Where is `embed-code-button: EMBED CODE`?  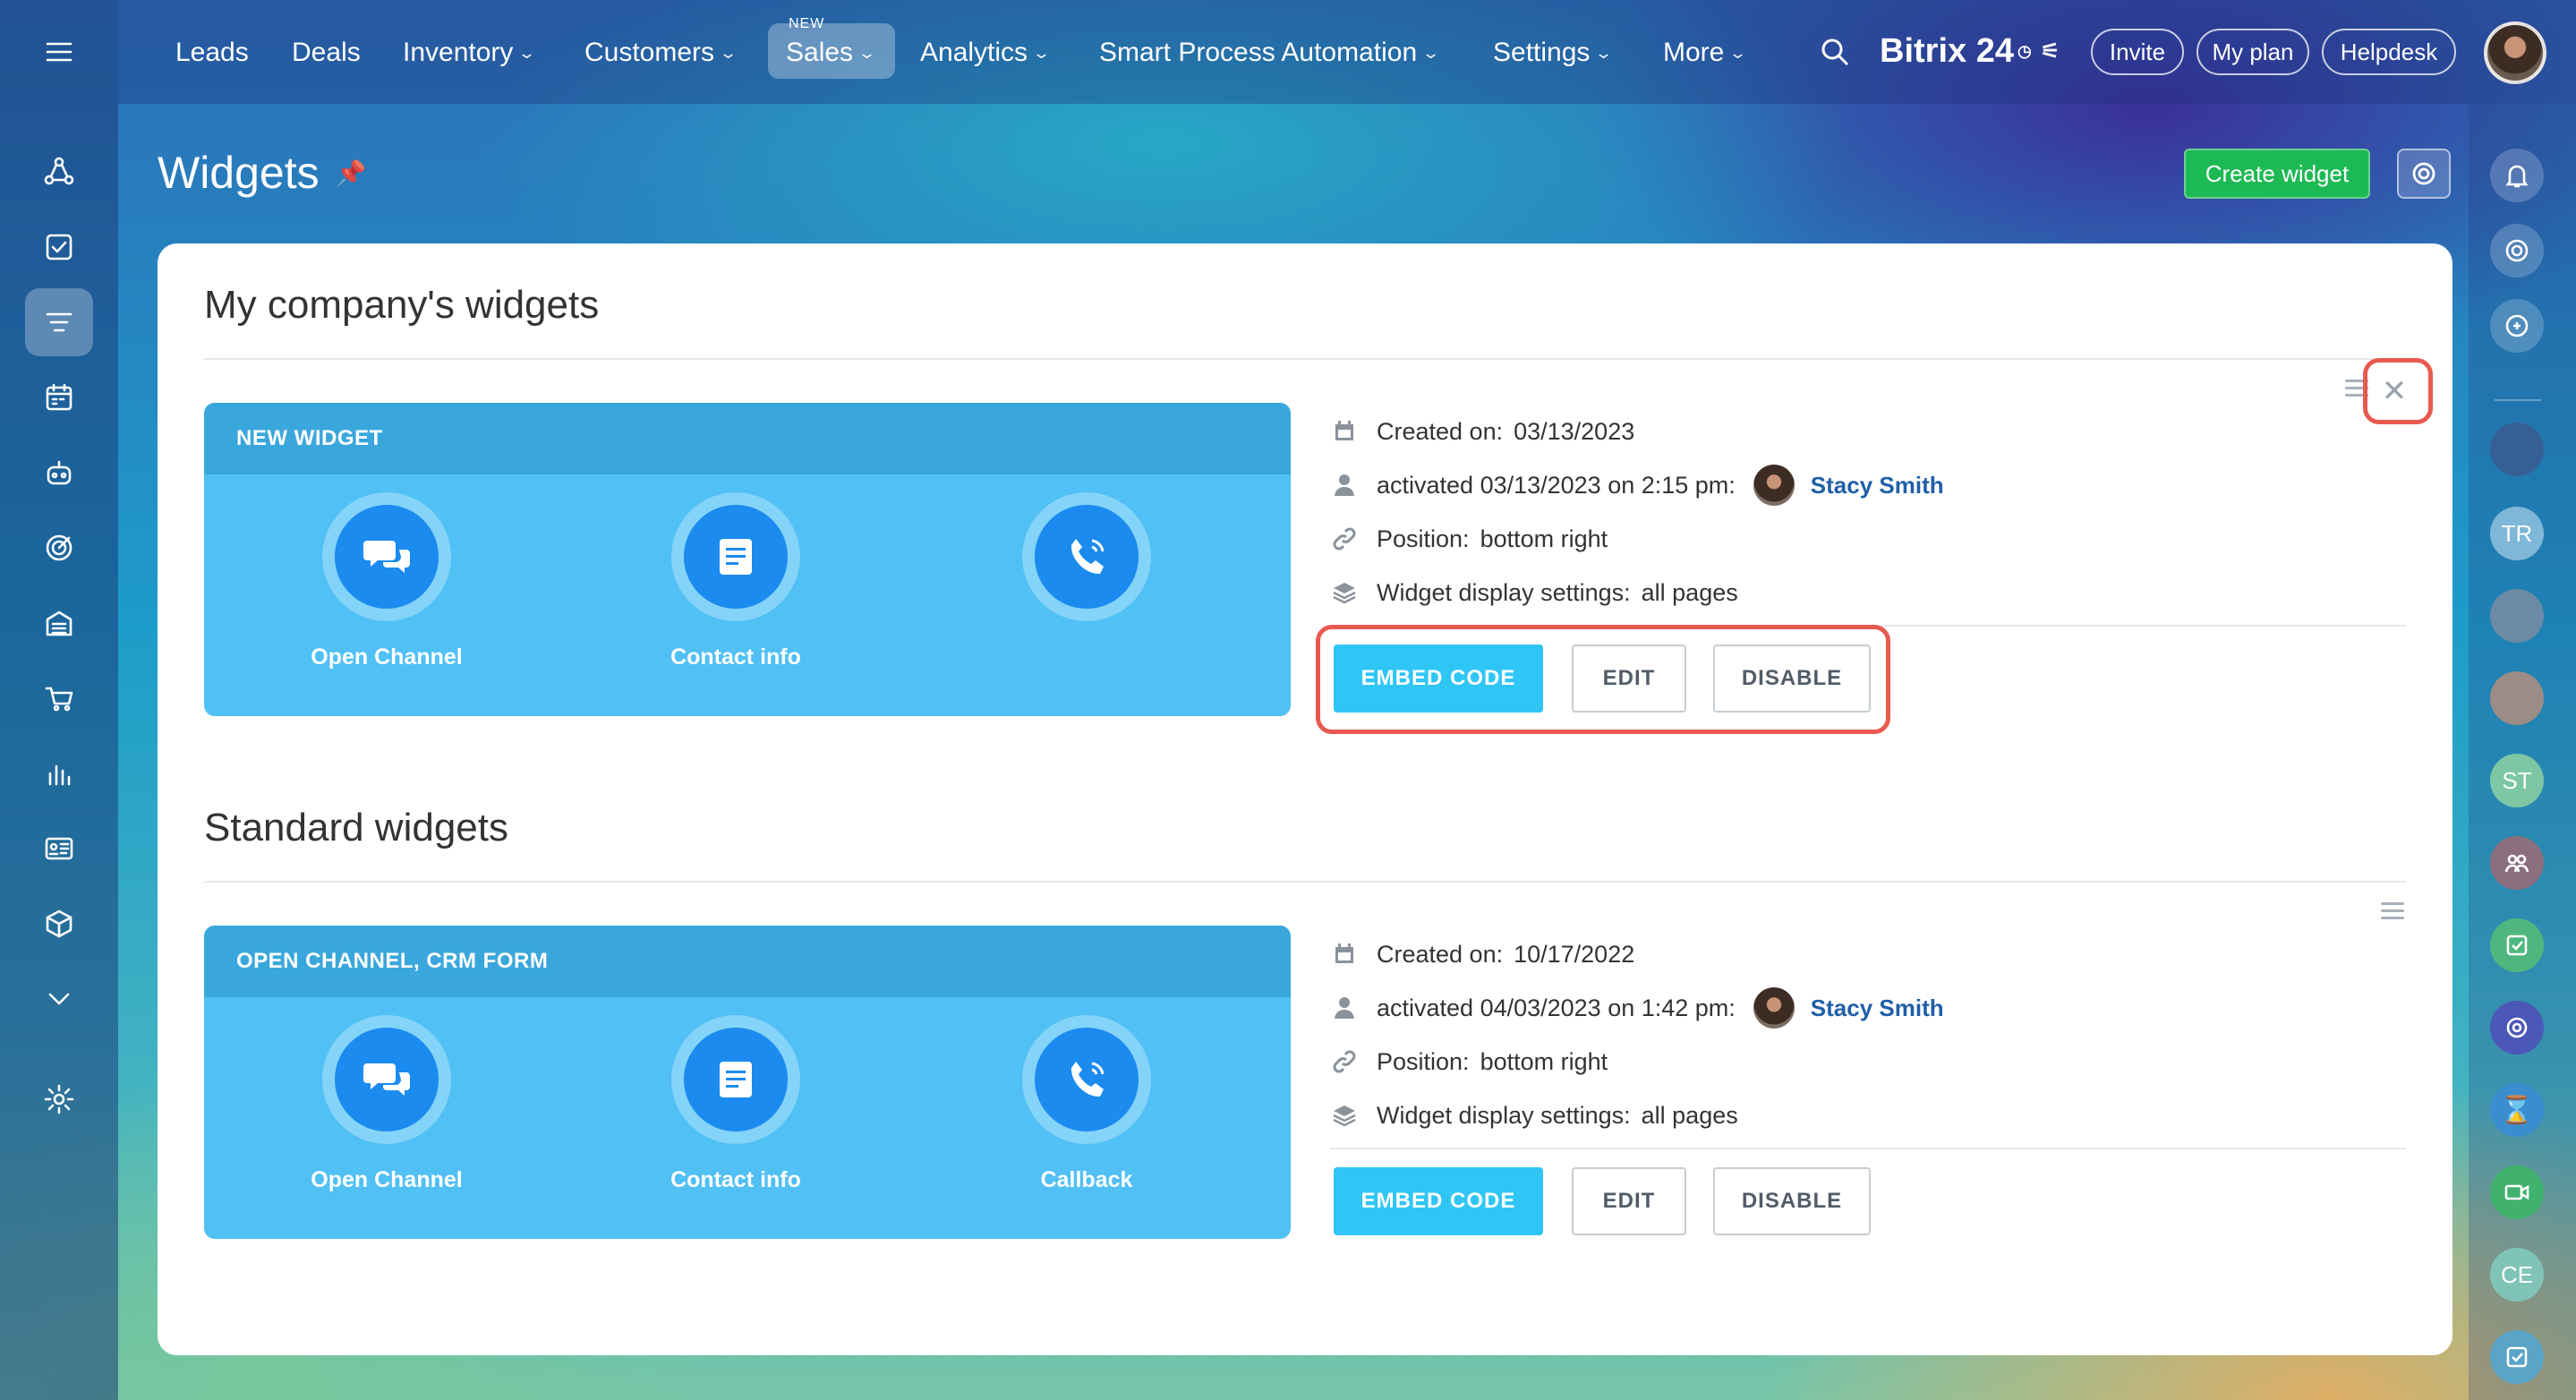
embed-code-button: EMBED CODE is located at coordinates (1438, 1201).